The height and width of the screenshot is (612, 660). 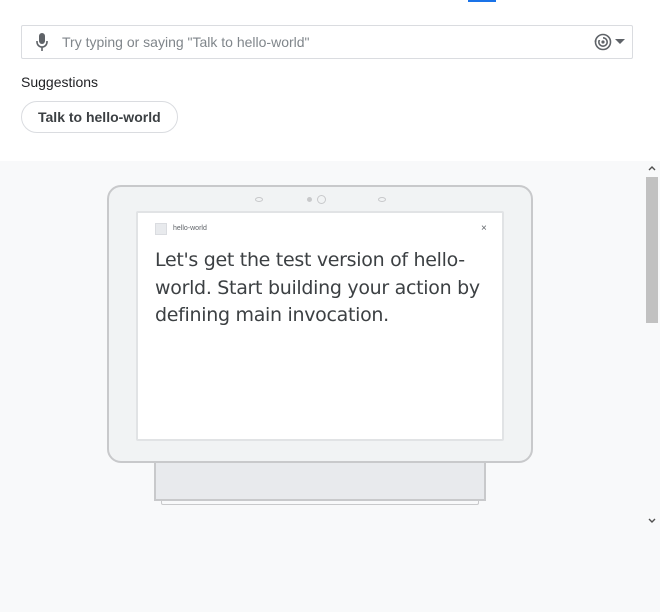 I want to click on app-icon, so click(x=161, y=229).